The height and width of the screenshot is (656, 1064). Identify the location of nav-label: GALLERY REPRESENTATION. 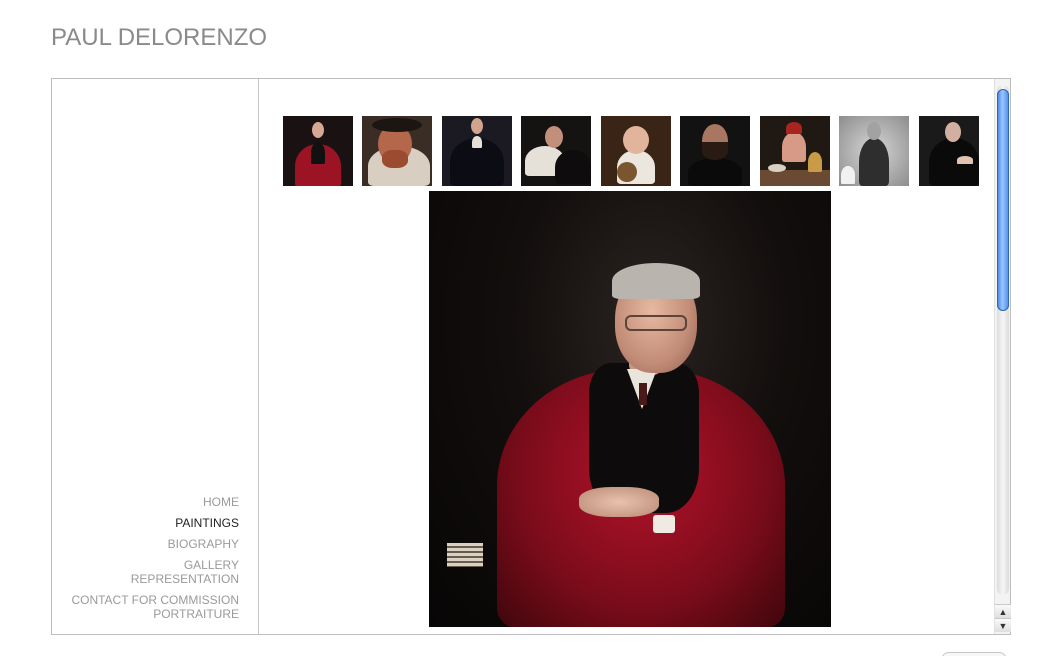
(184, 572).